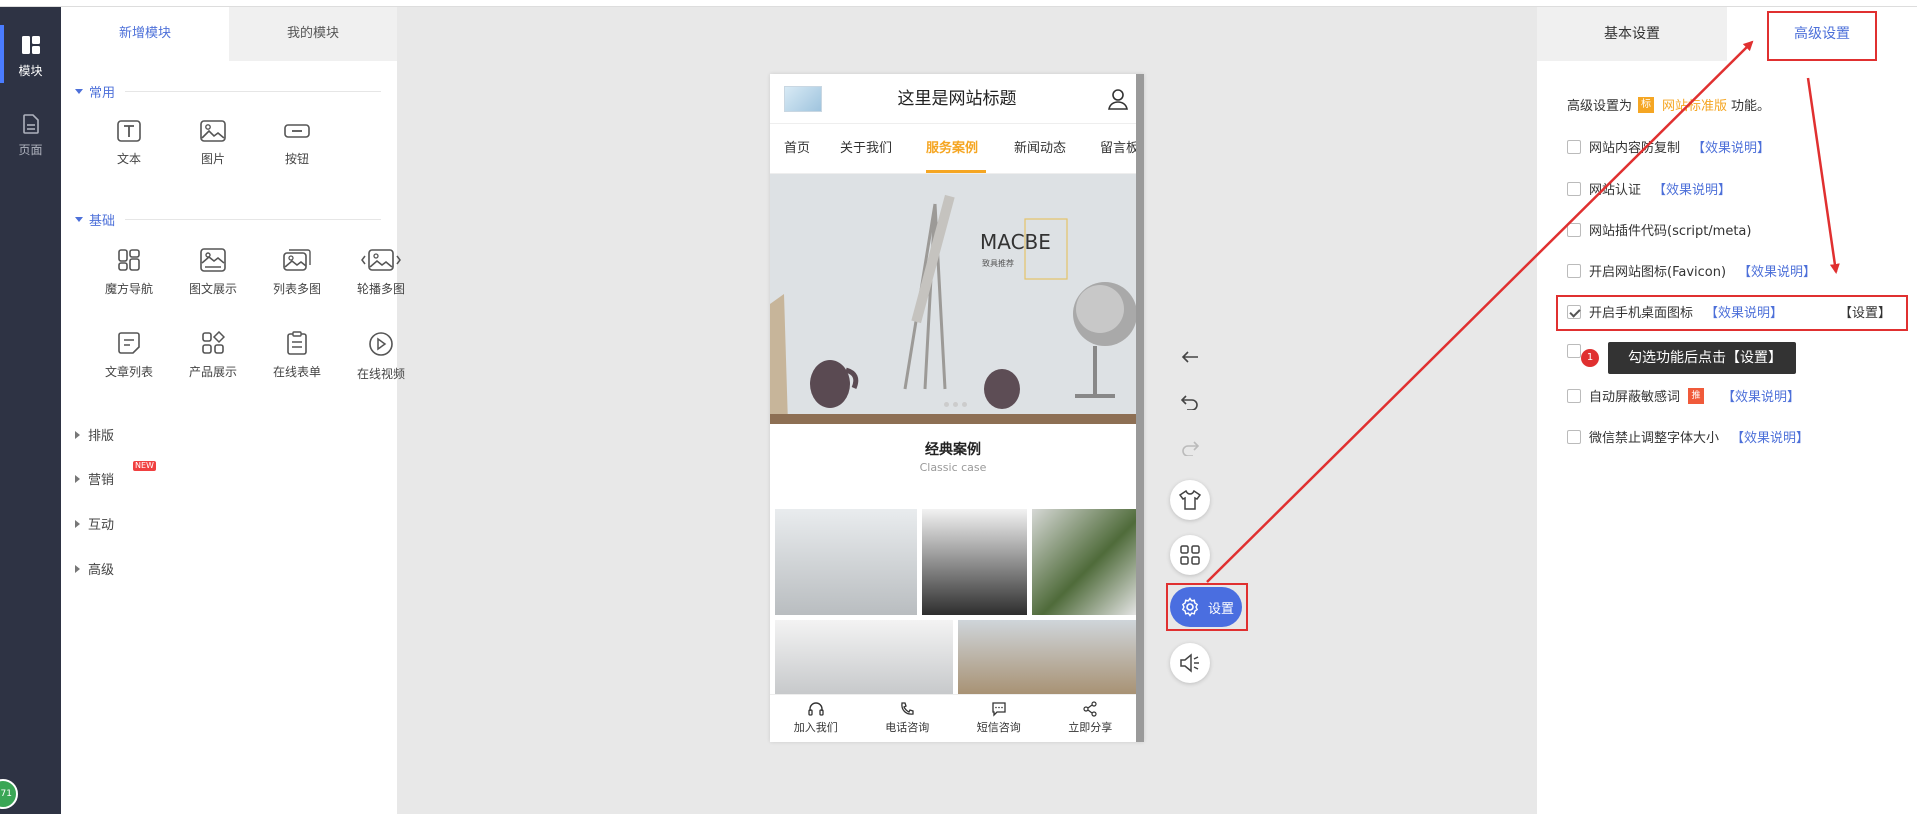  What do you see at coordinates (129, 131) in the screenshot?
I see `text-icon` at bounding box center [129, 131].